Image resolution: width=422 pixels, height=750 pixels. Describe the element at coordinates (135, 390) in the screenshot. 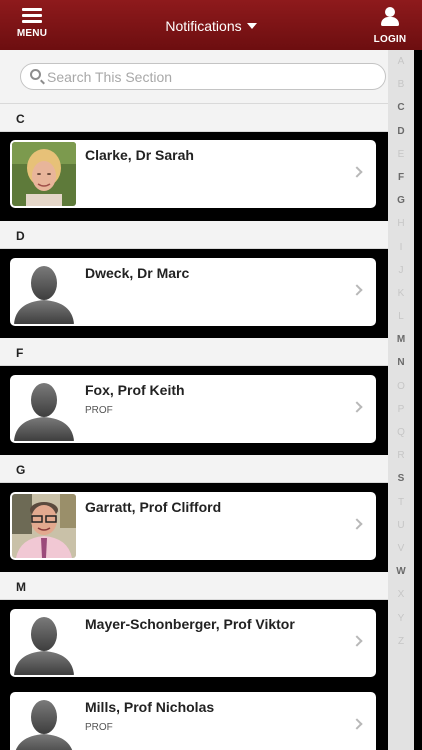

I see `person-name: Fox, Prof Keith` at that location.